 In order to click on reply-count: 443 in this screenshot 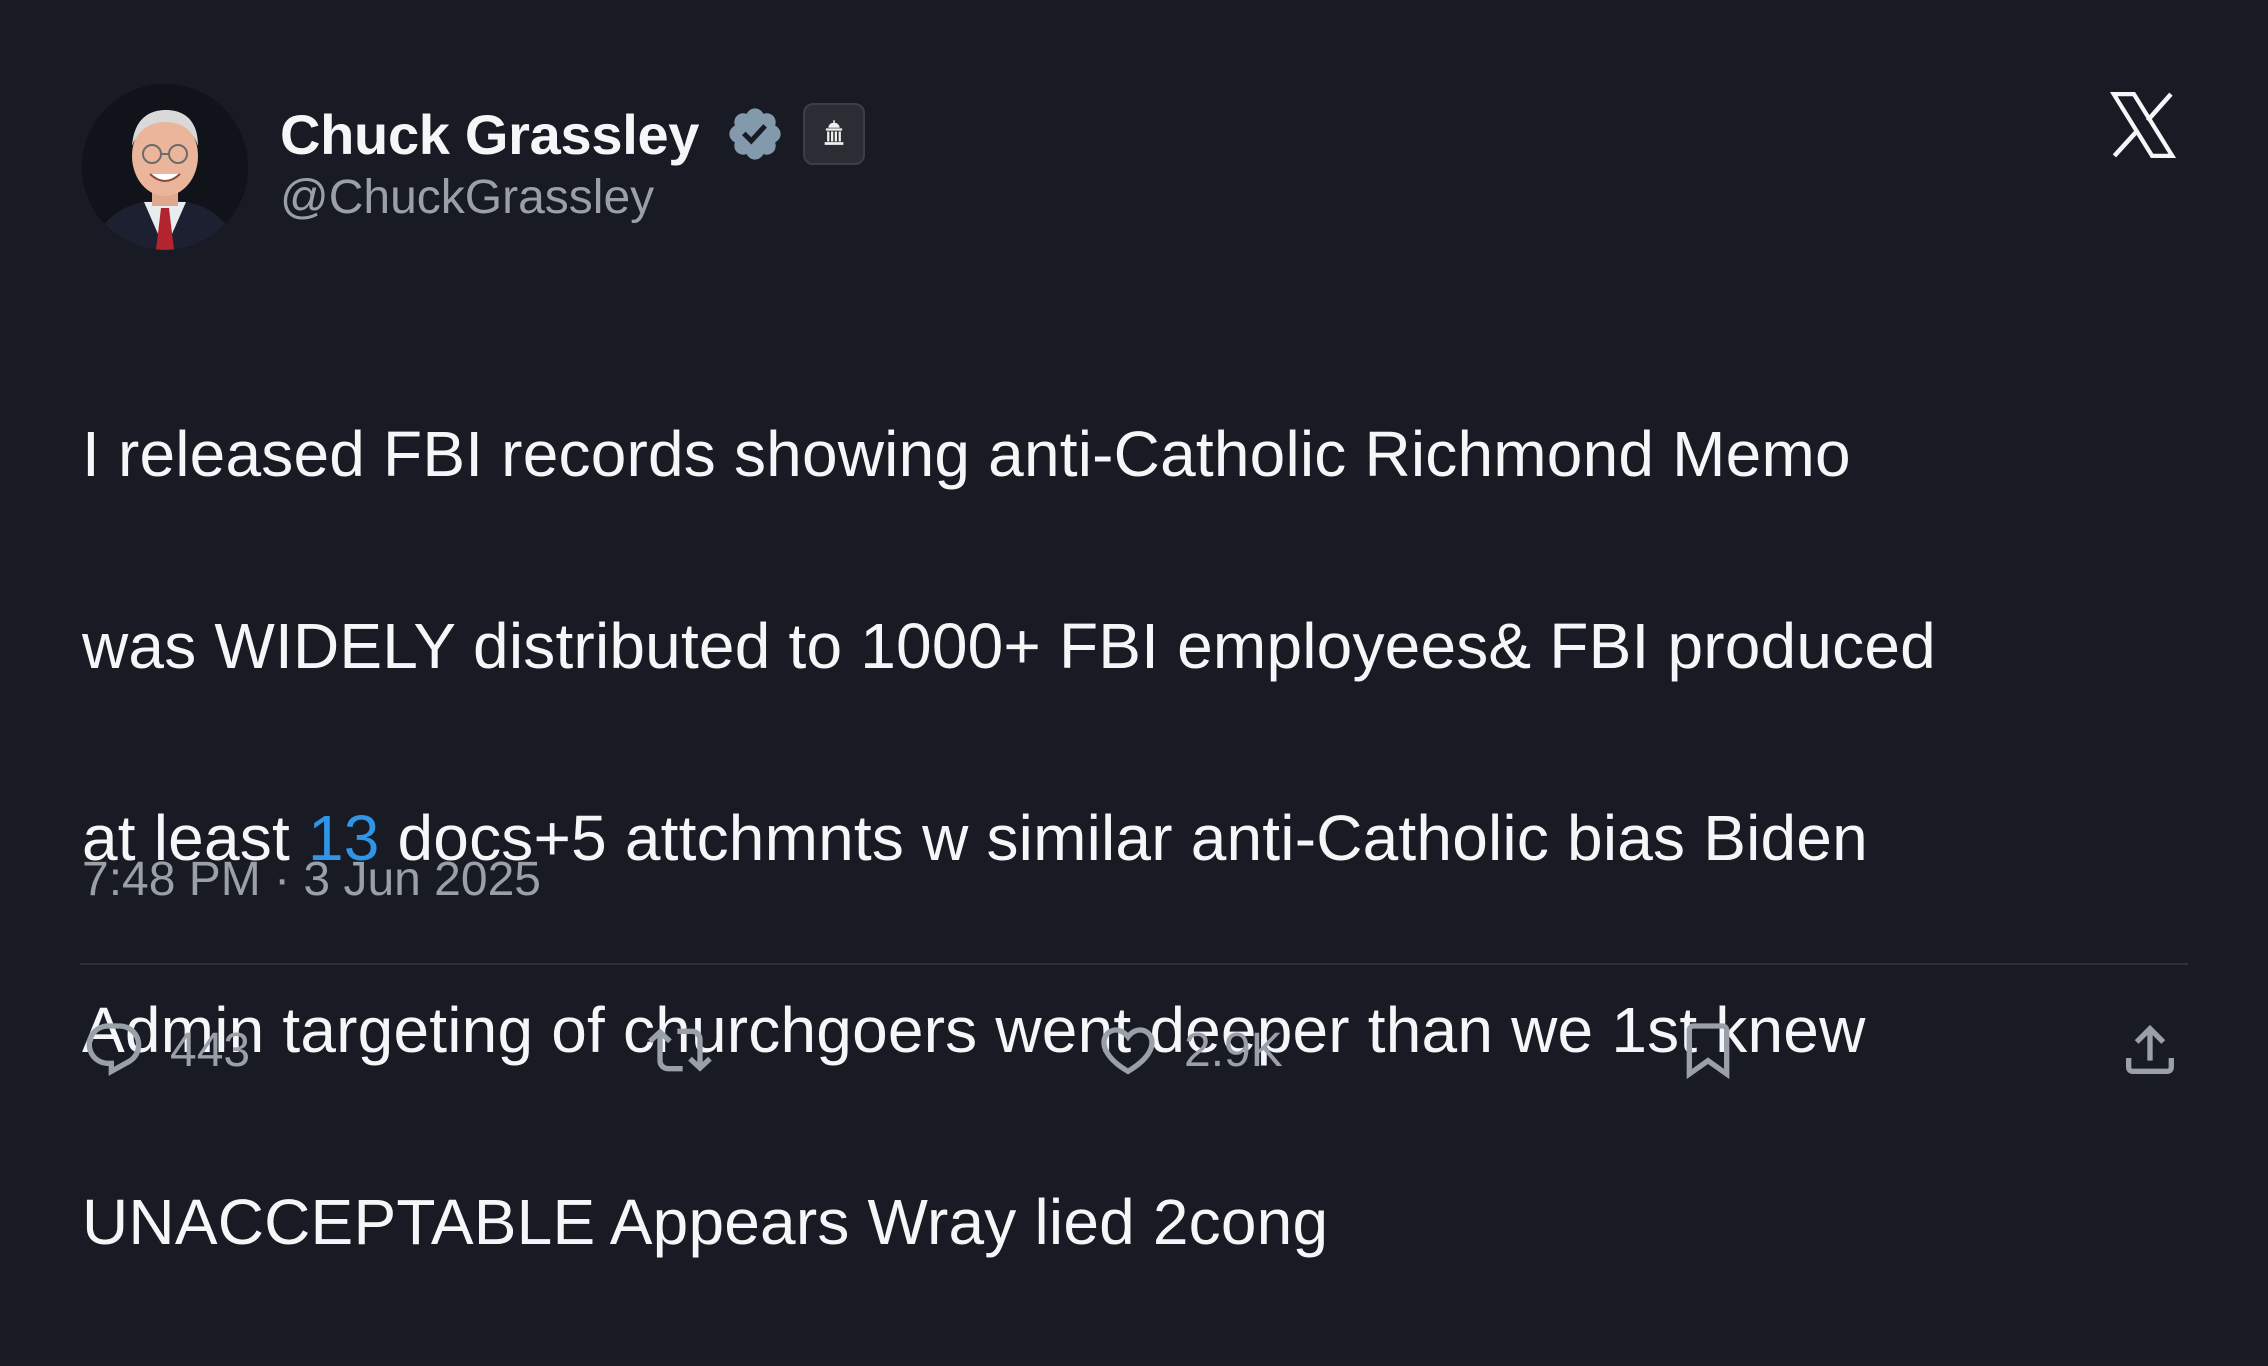, I will do `click(210, 1050)`.